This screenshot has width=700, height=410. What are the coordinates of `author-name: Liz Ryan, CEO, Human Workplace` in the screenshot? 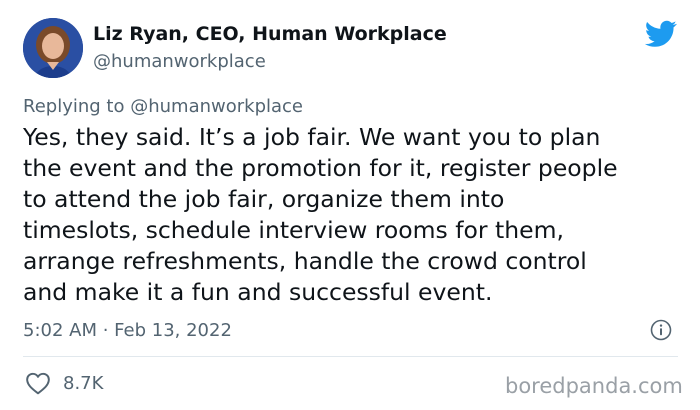 It's located at (270, 34).